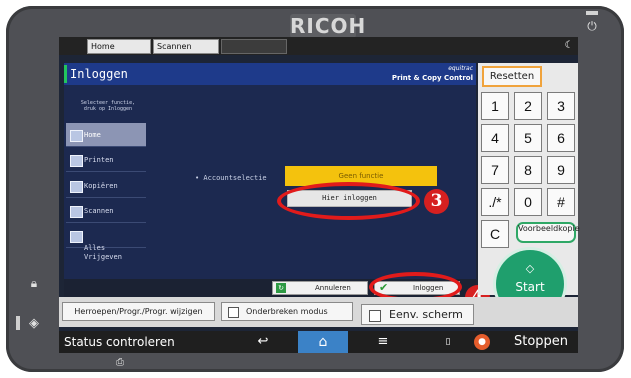 This screenshot has width=631, height=378. I want to click on key-5: 5, so click(528, 138).